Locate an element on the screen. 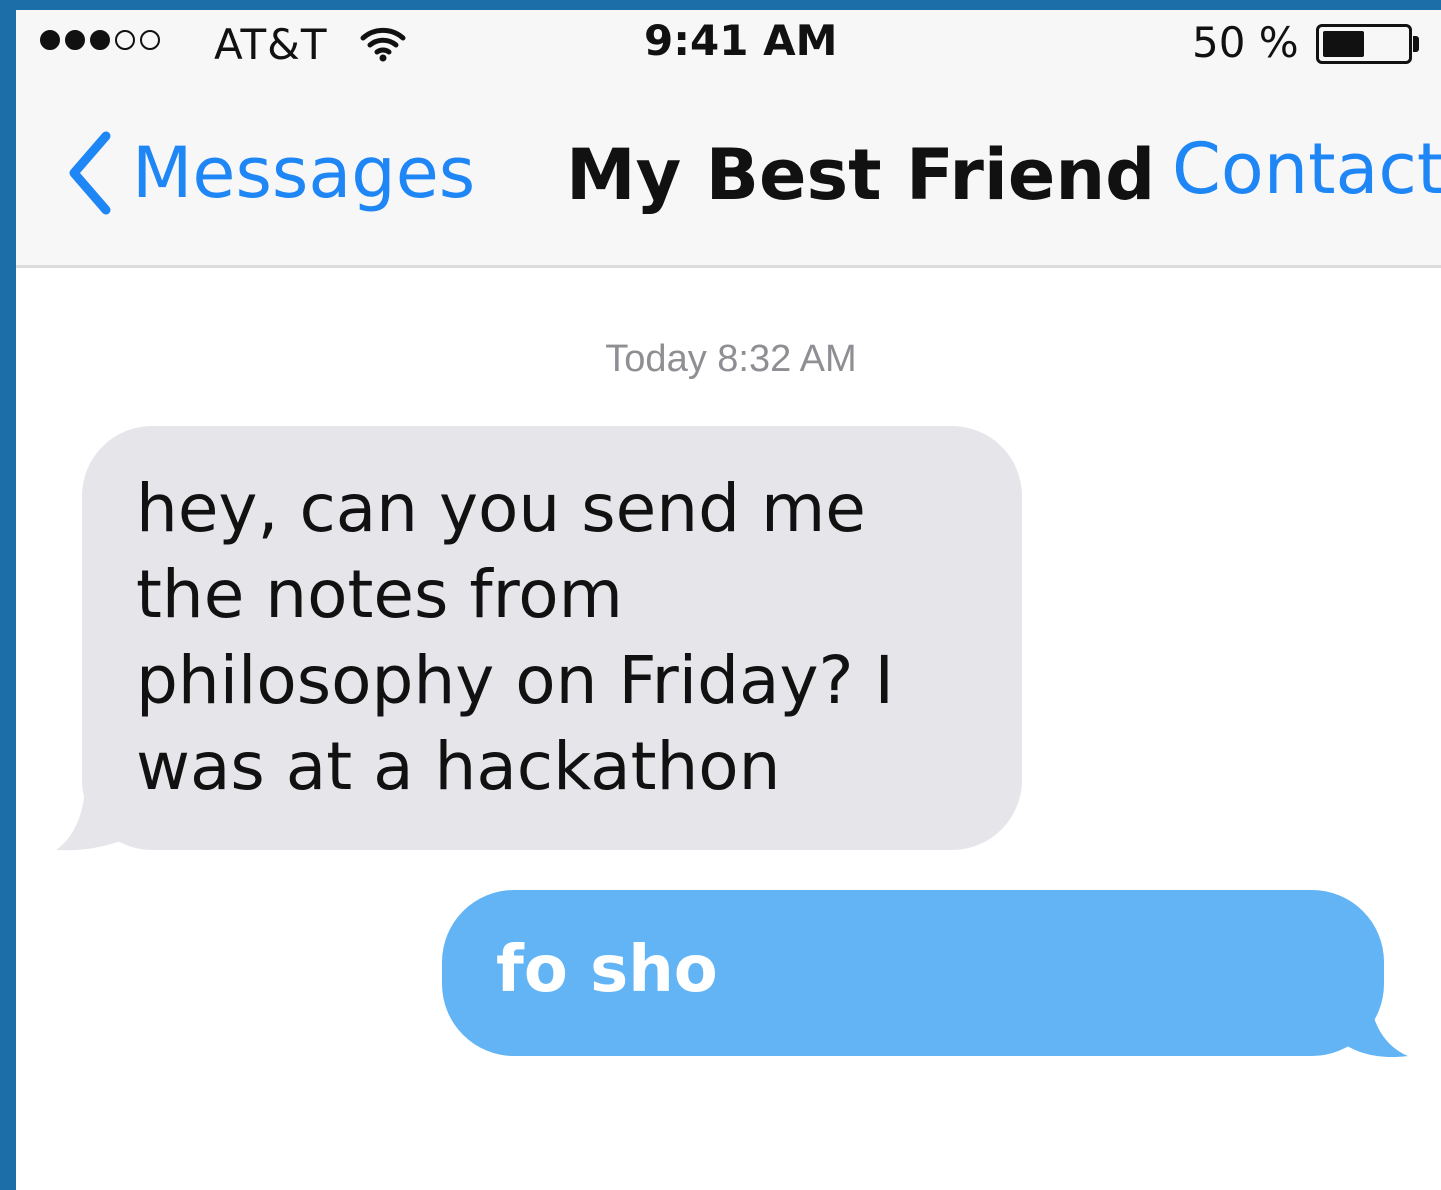 The width and height of the screenshot is (1441, 1190). status-time: 9:41 AM is located at coordinates (741, 40).